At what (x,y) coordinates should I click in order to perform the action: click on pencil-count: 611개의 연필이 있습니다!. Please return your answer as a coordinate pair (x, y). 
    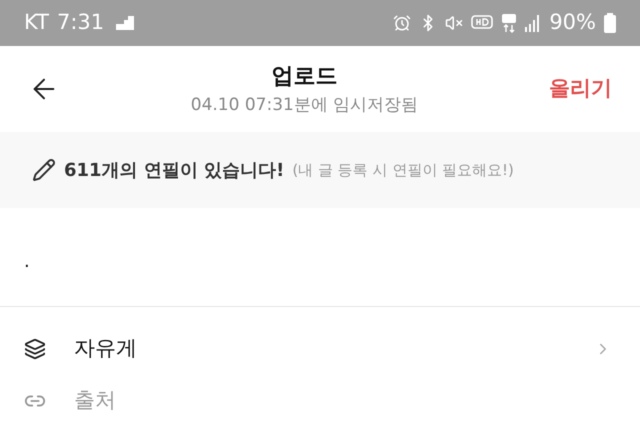
    Looking at the image, I should click on (174, 170).